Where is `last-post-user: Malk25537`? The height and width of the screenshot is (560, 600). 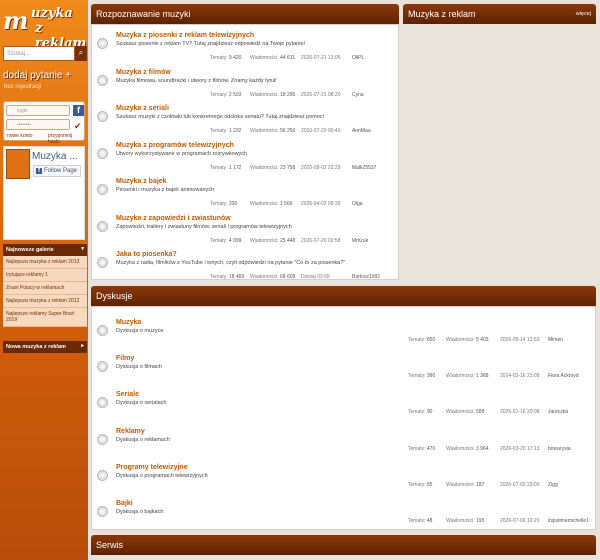 last-post-user: Malk25537 is located at coordinates (364, 168).